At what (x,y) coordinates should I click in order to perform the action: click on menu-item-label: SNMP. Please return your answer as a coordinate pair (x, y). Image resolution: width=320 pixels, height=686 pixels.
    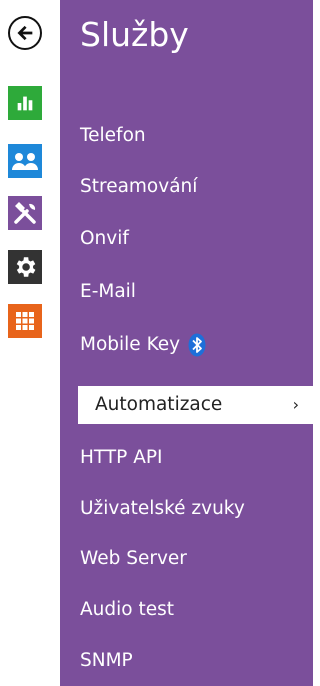
    Looking at the image, I should click on (106, 660).